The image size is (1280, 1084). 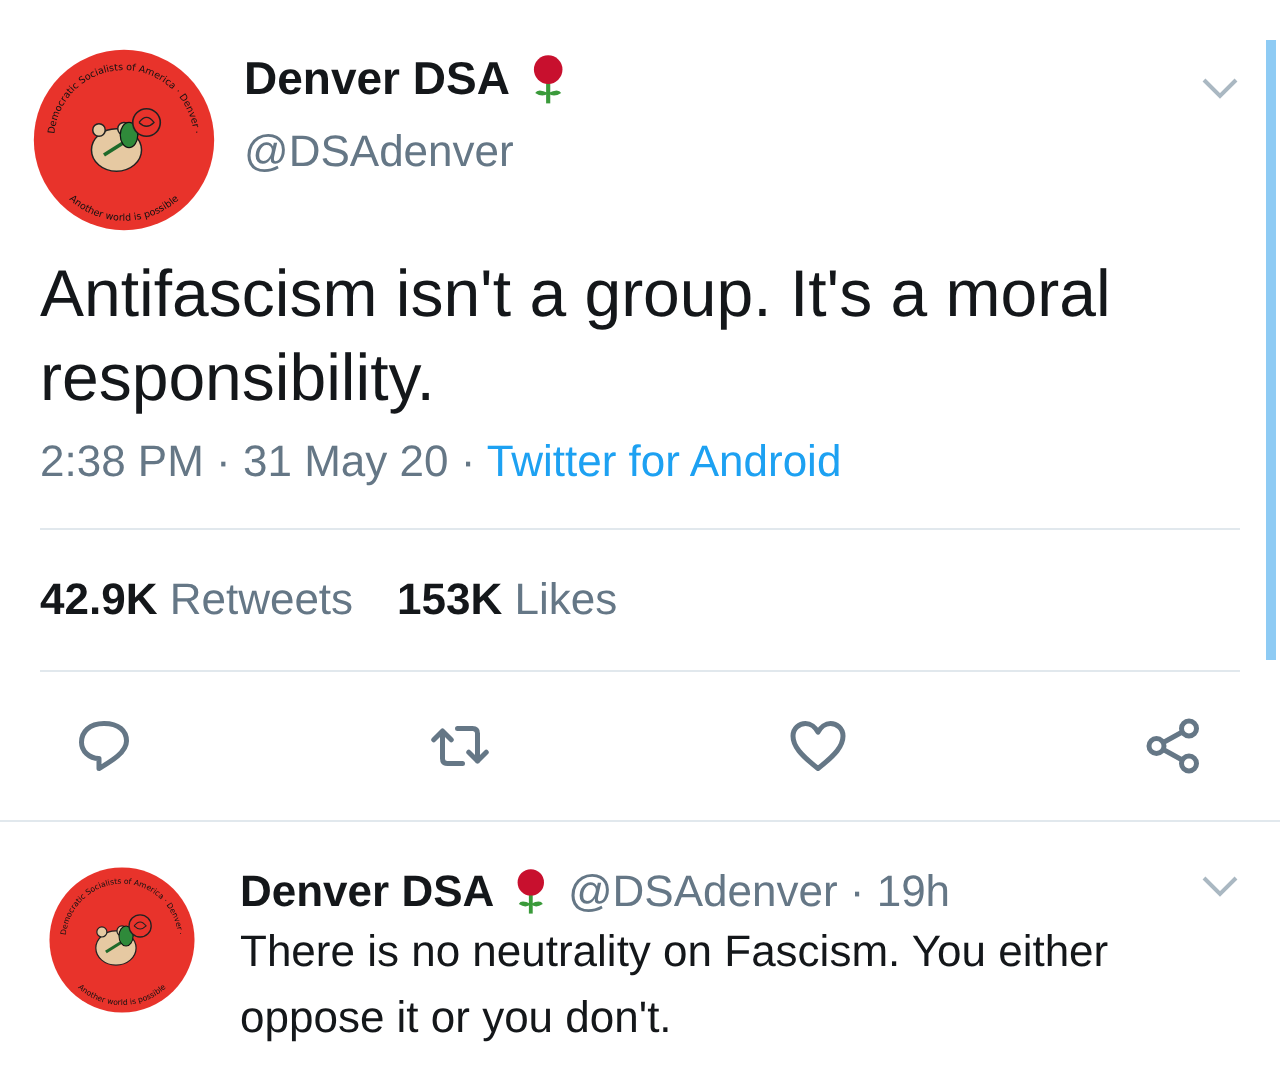 What do you see at coordinates (1271, 350) in the screenshot?
I see `scrollbar` at bounding box center [1271, 350].